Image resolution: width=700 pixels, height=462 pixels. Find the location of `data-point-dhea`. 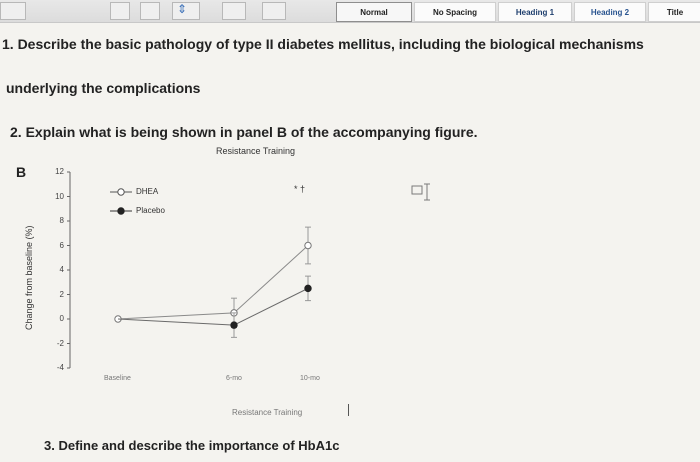

data-point-dhea is located at coordinates (308, 245).